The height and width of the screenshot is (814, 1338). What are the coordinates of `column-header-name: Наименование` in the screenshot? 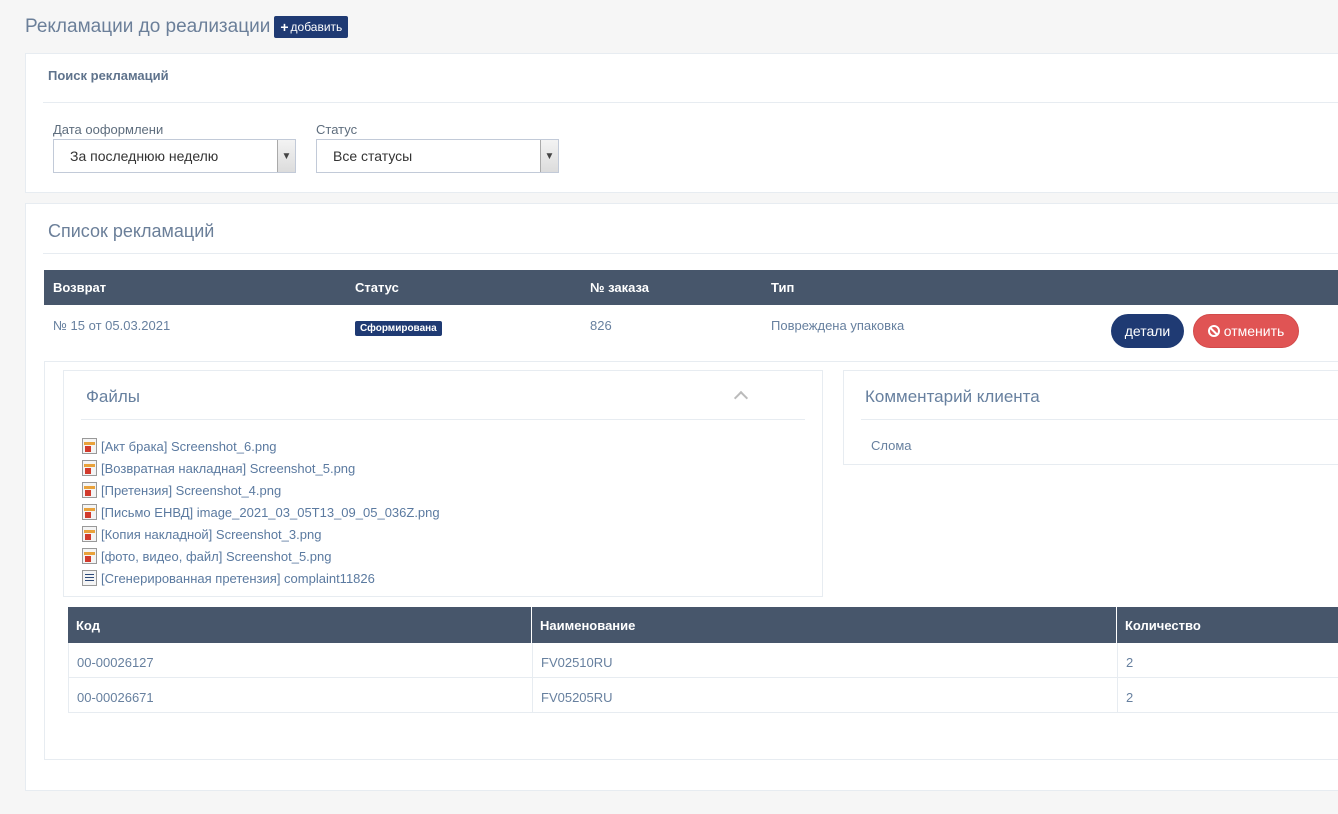 It's located at (588, 625).